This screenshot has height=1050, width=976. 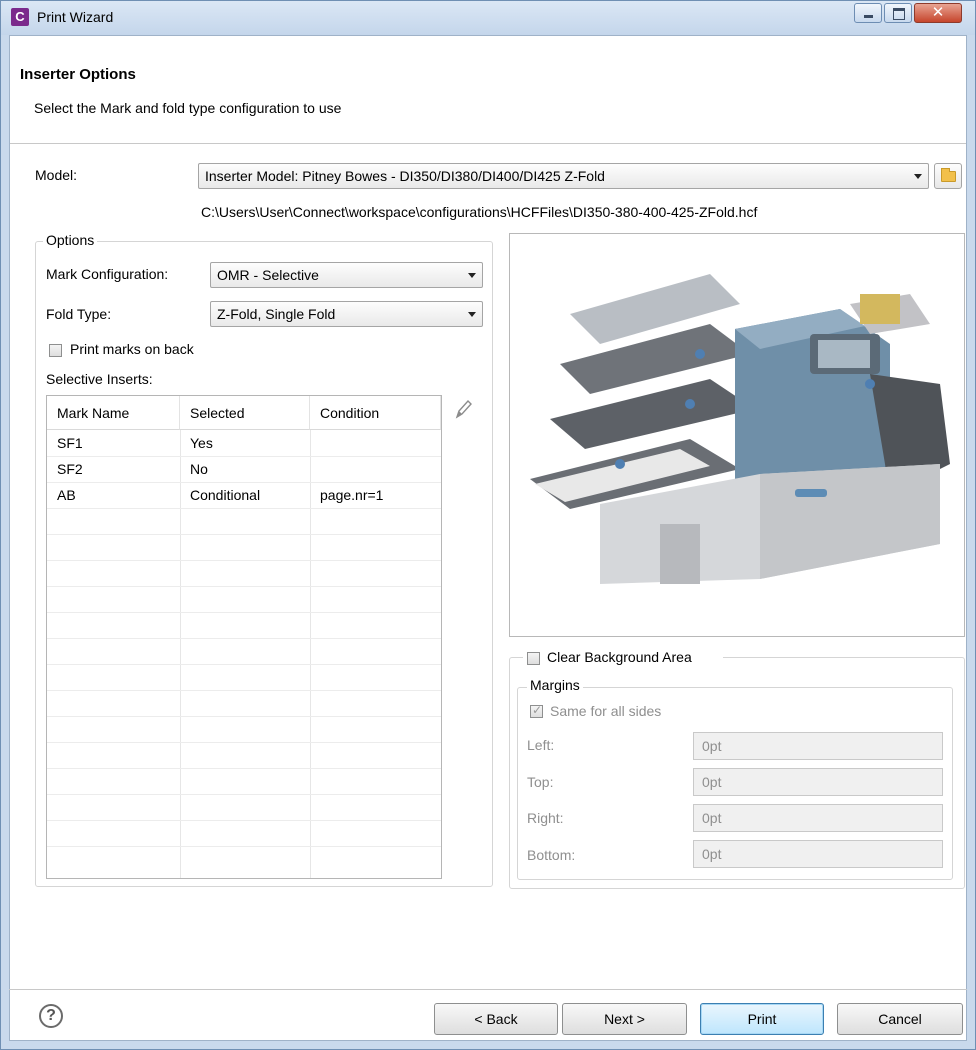 I want to click on fold-type-label: Fold Type:, so click(x=79, y=314).